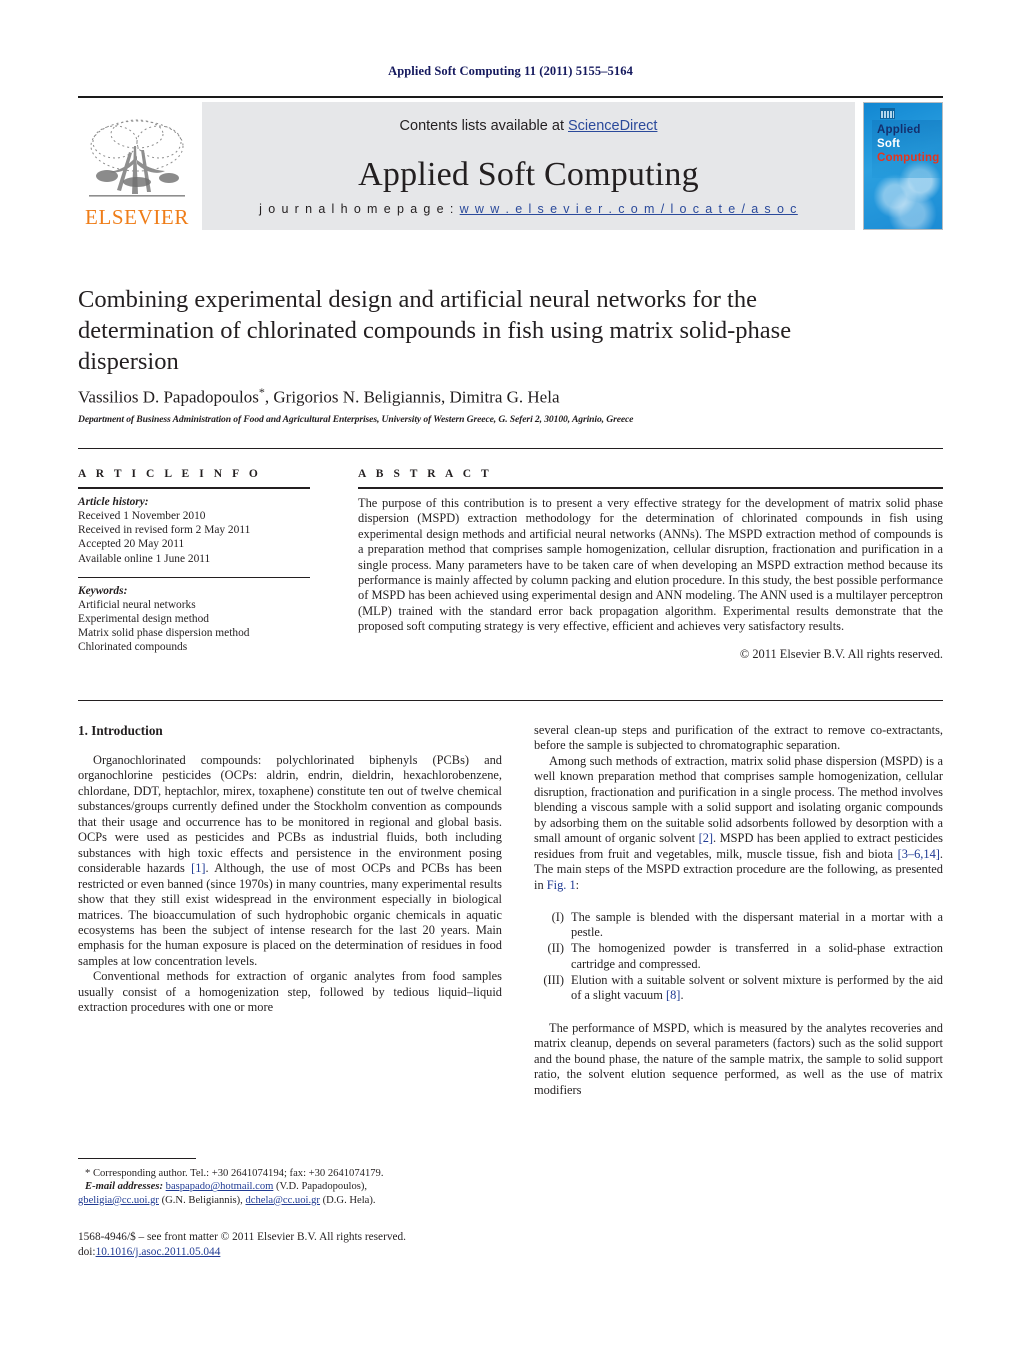 The width and height of the screenshot is (1021, 1351). Describe the element at coordinates (889, 144) in the screenshot. I see `cover-title-line2: Soft` at that location.